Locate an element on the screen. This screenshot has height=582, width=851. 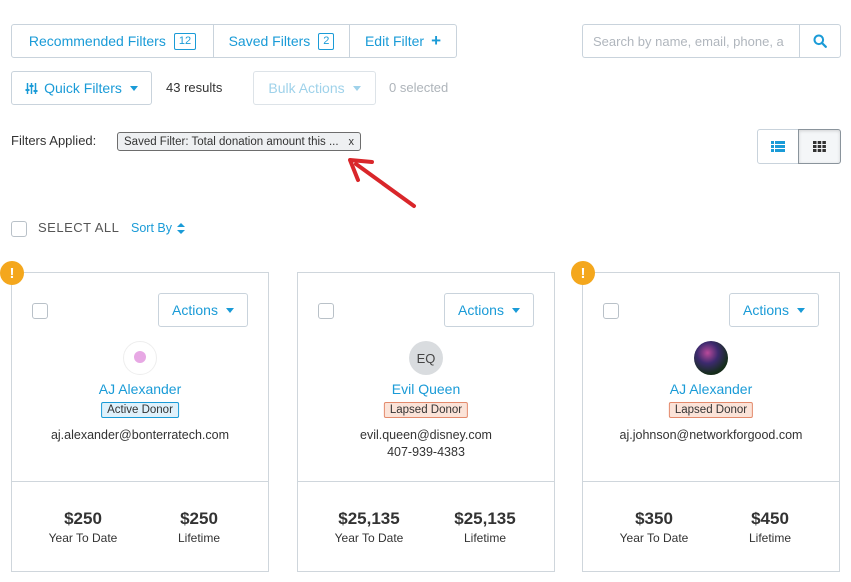
remove-filter-button: x is located at coordinates (352, 142).